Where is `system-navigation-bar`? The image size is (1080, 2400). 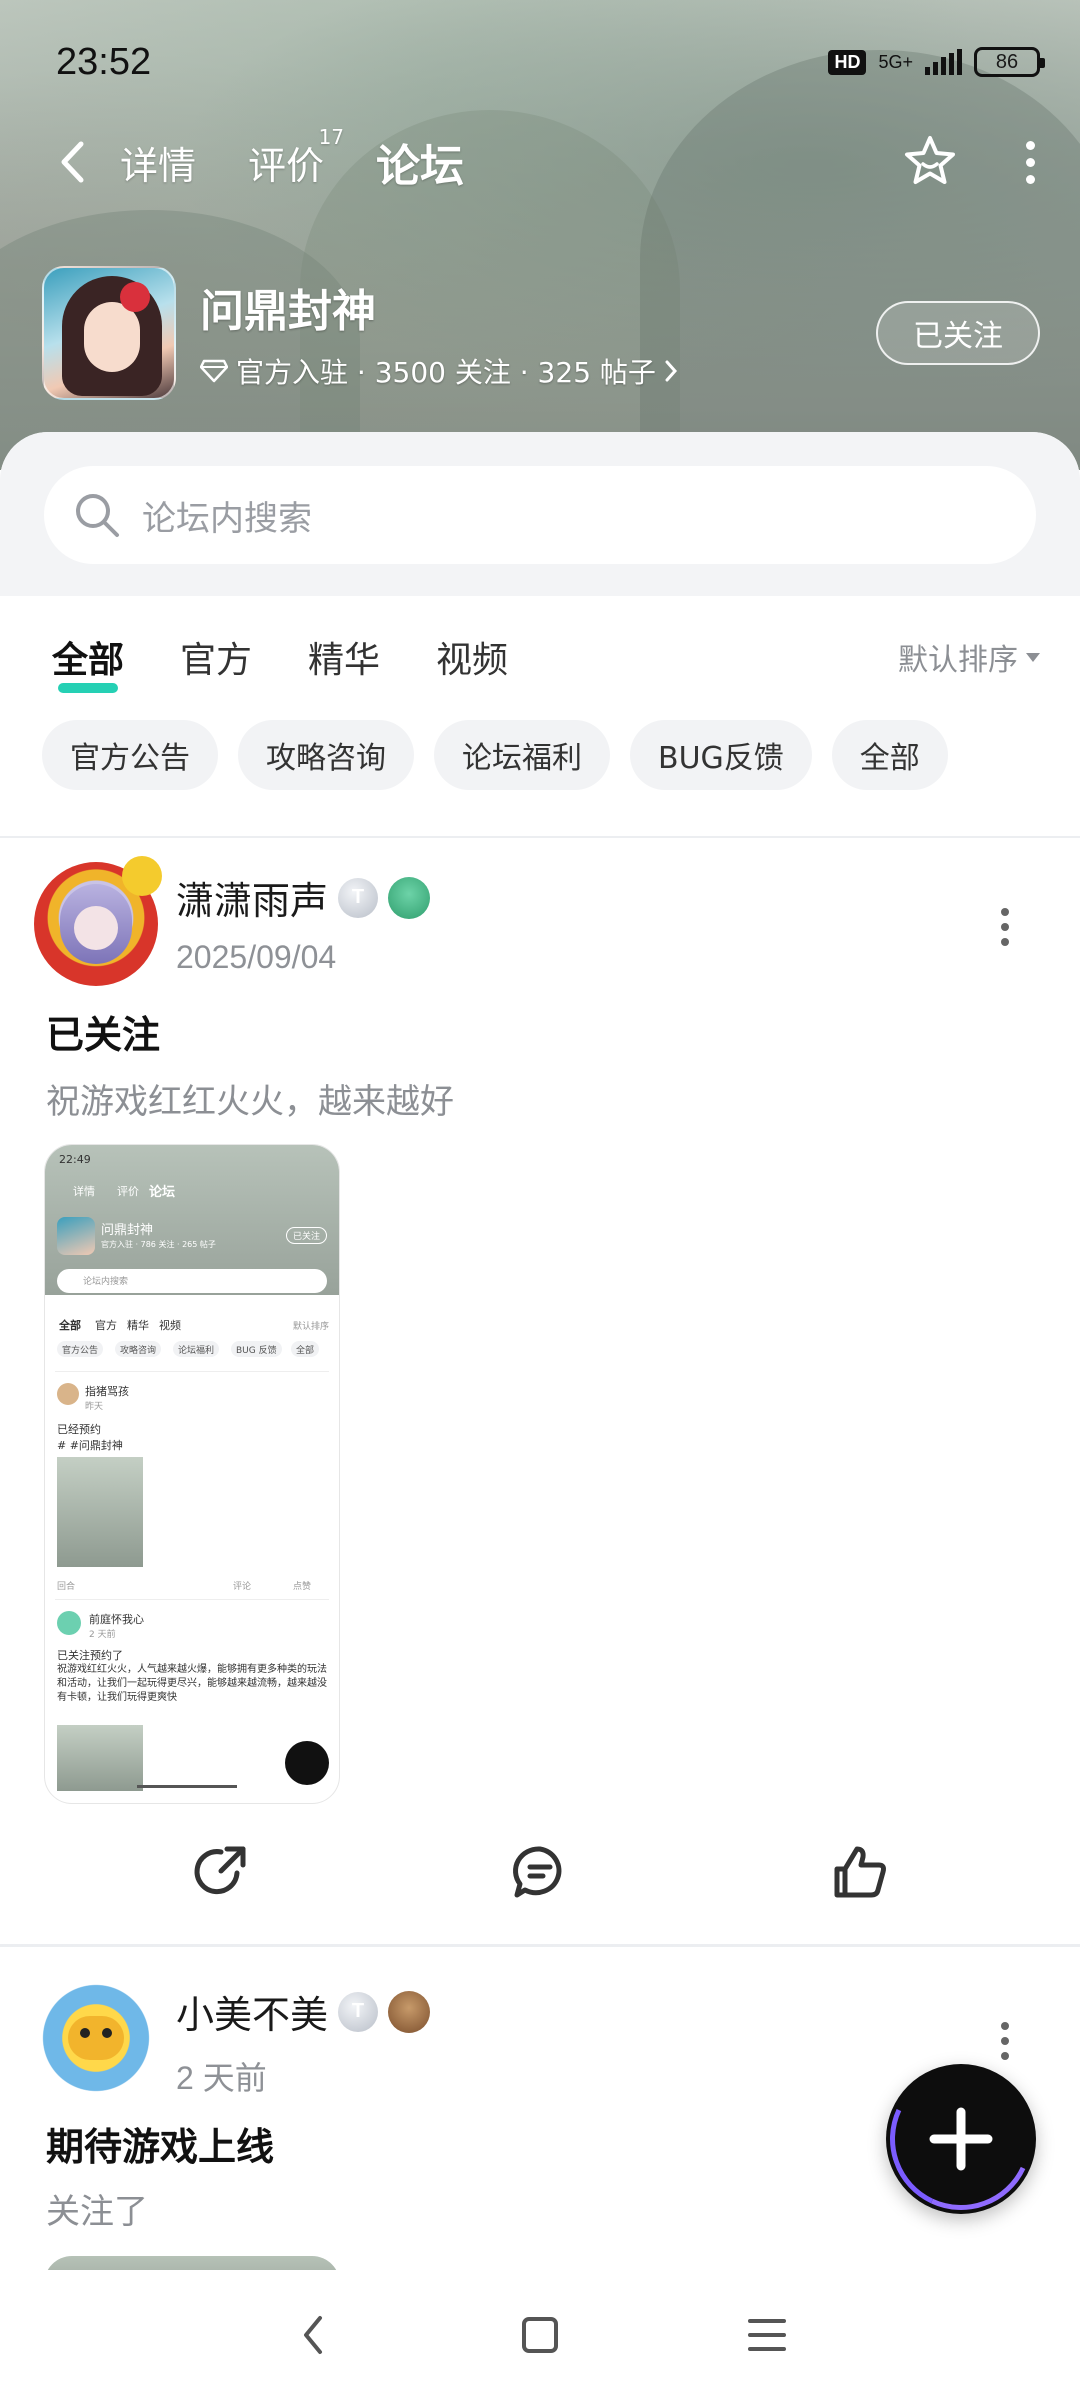 system-navigation-bar is located at coordinates (540, 2335).